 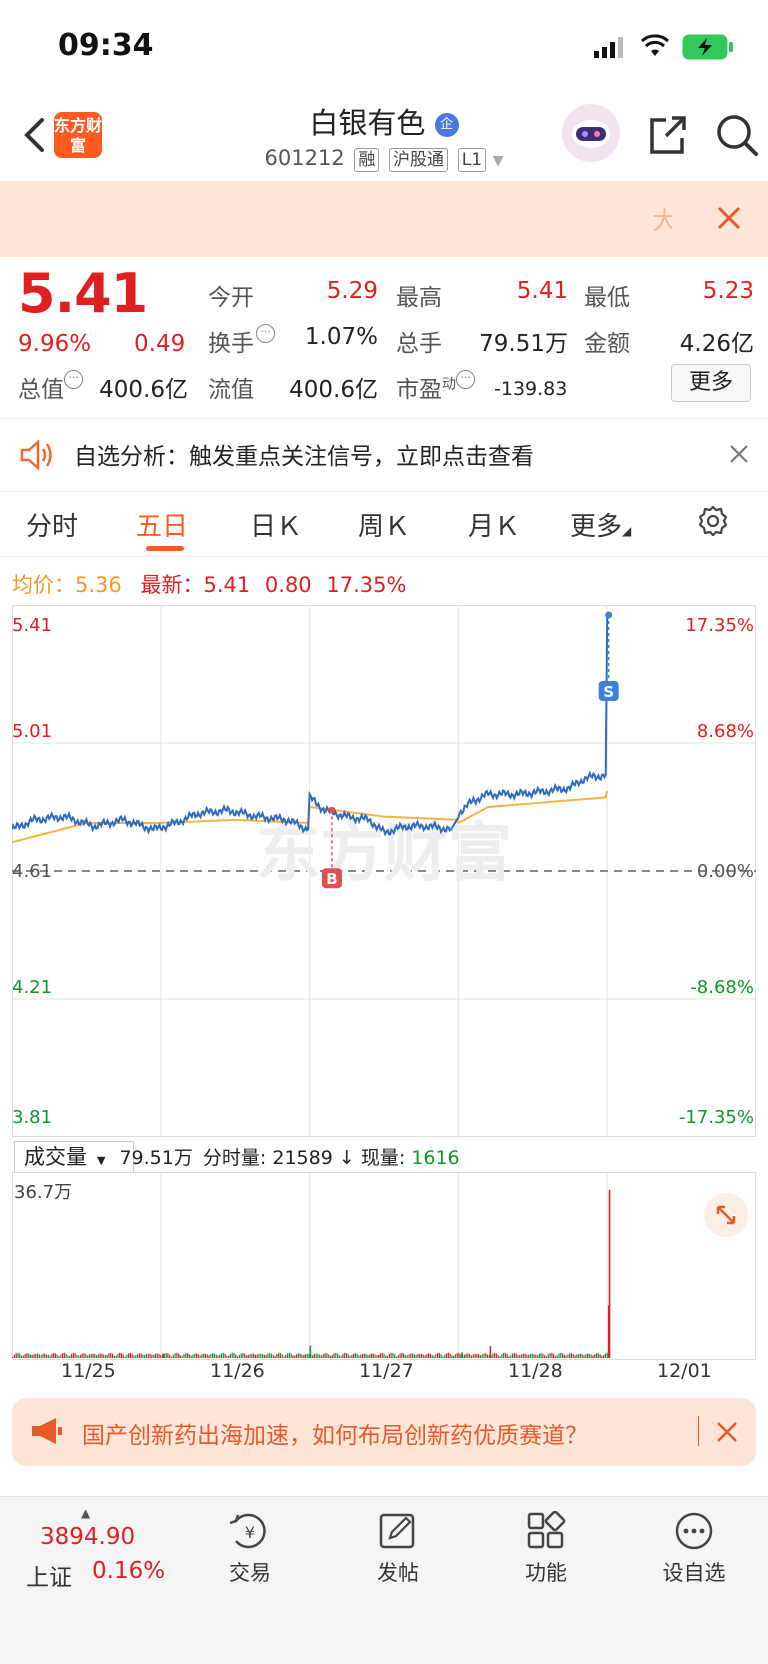 What do you see at coordinates (667, 137) in the screenshot?
I see `share-icon` at bounding box center [667, 137].